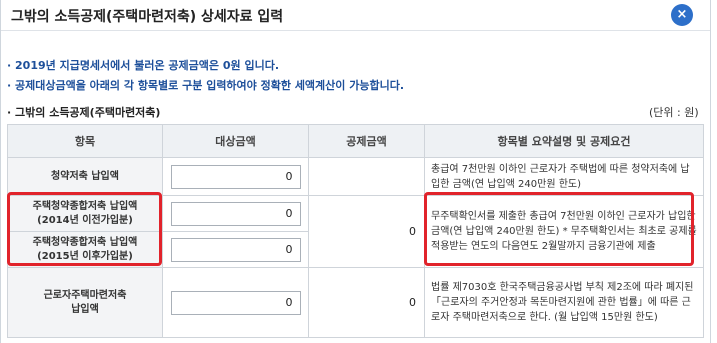 The width and height of the screenshot is (717, 343). What do you see at coordinates (564, 141) in the screenshot?
I see `column-header-description: 항목별 요약설명 및 공제요건` at bounding box center [564, 141].